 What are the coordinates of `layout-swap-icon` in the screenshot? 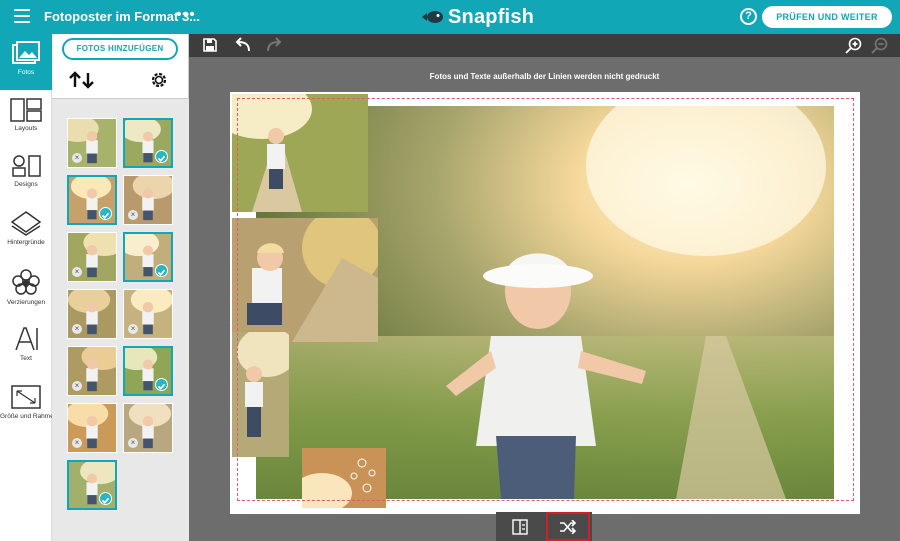 It's located at (520, 526).